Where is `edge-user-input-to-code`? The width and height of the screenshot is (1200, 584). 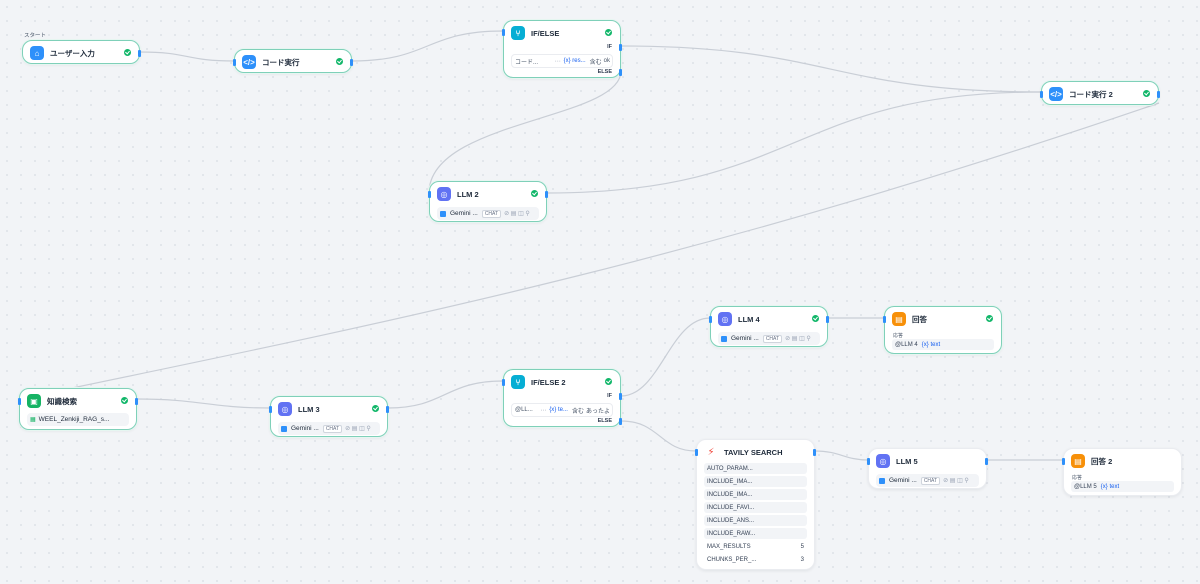
edge-user-input-to-code is located at coordinates (187, 56).